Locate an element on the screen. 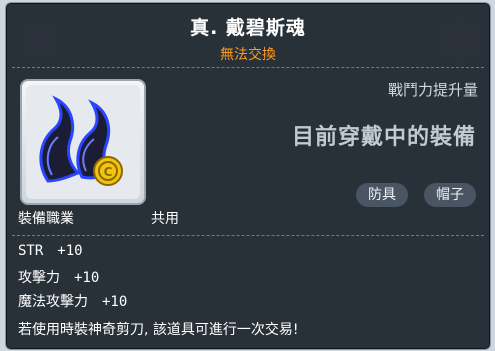 The height and width of the screenshot is (351, 495). scissors-note: 若使用時裝神奇剪刀, 該道具可進行一次交易! is located at coordinates (158, 330).